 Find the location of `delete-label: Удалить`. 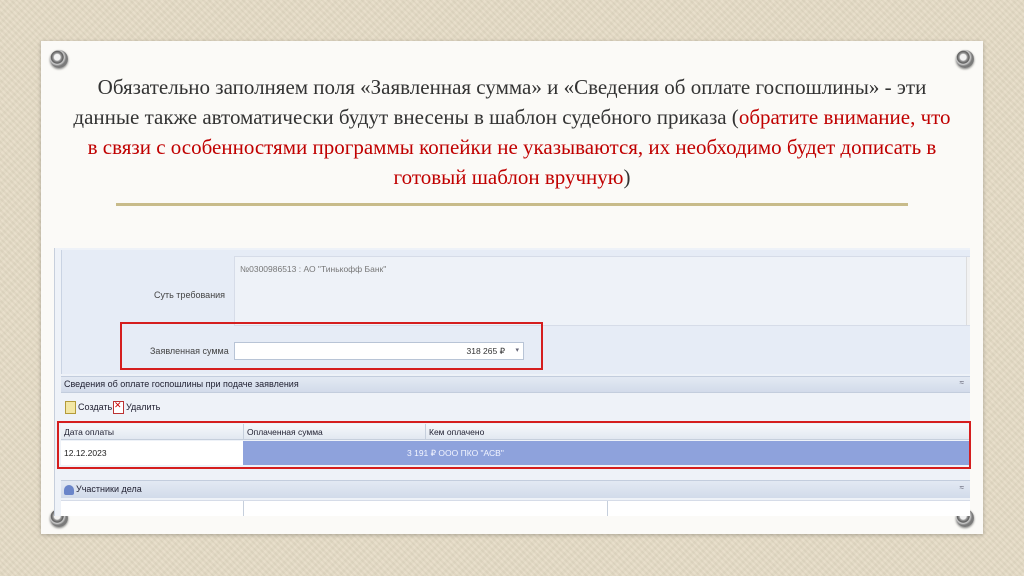

delete-label: Удалить is located at coordinates (143, 406).